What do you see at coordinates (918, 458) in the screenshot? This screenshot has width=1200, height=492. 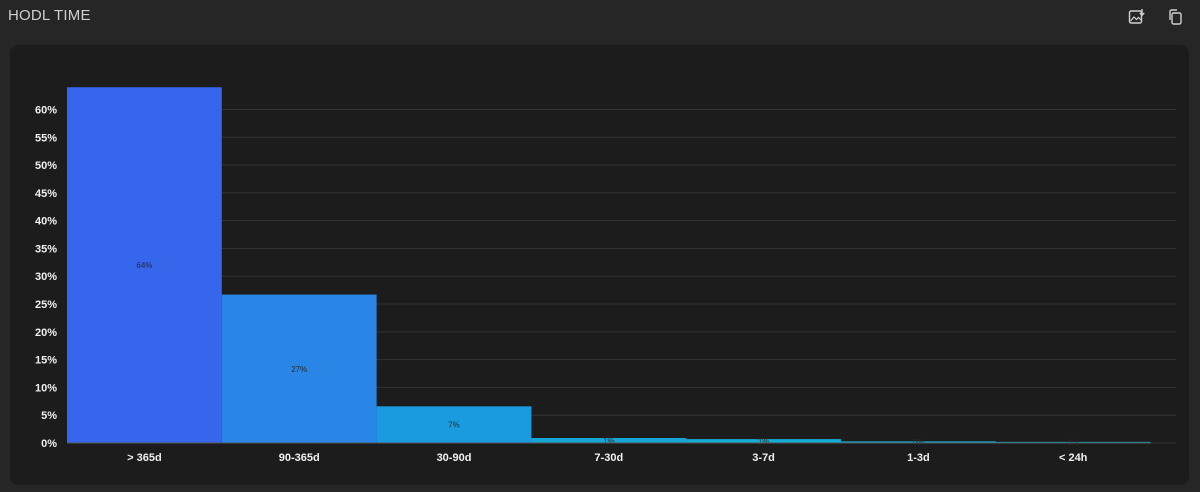 I see `x-tick-label: 1-3d` at bounding box center [918, 458].